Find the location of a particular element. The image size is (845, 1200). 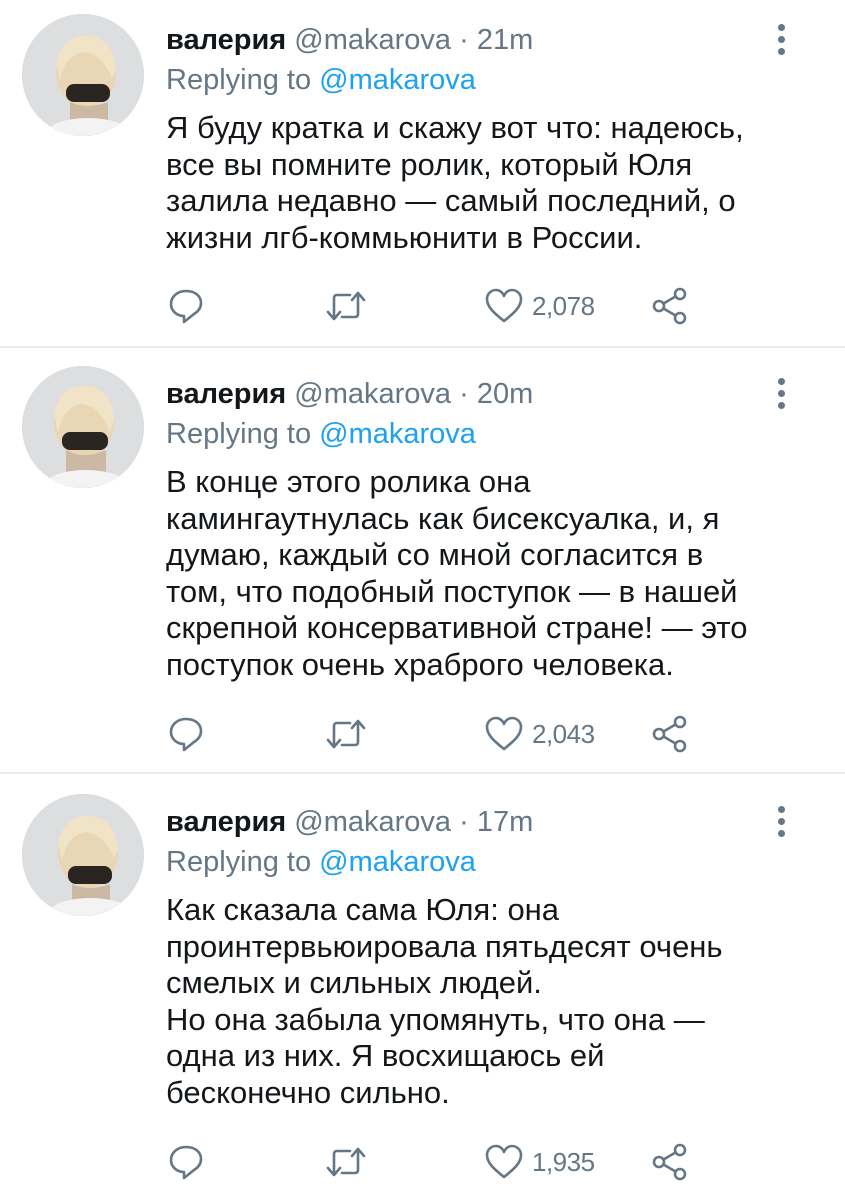

like-count: 2,043 is located at coordinates (563, 733).